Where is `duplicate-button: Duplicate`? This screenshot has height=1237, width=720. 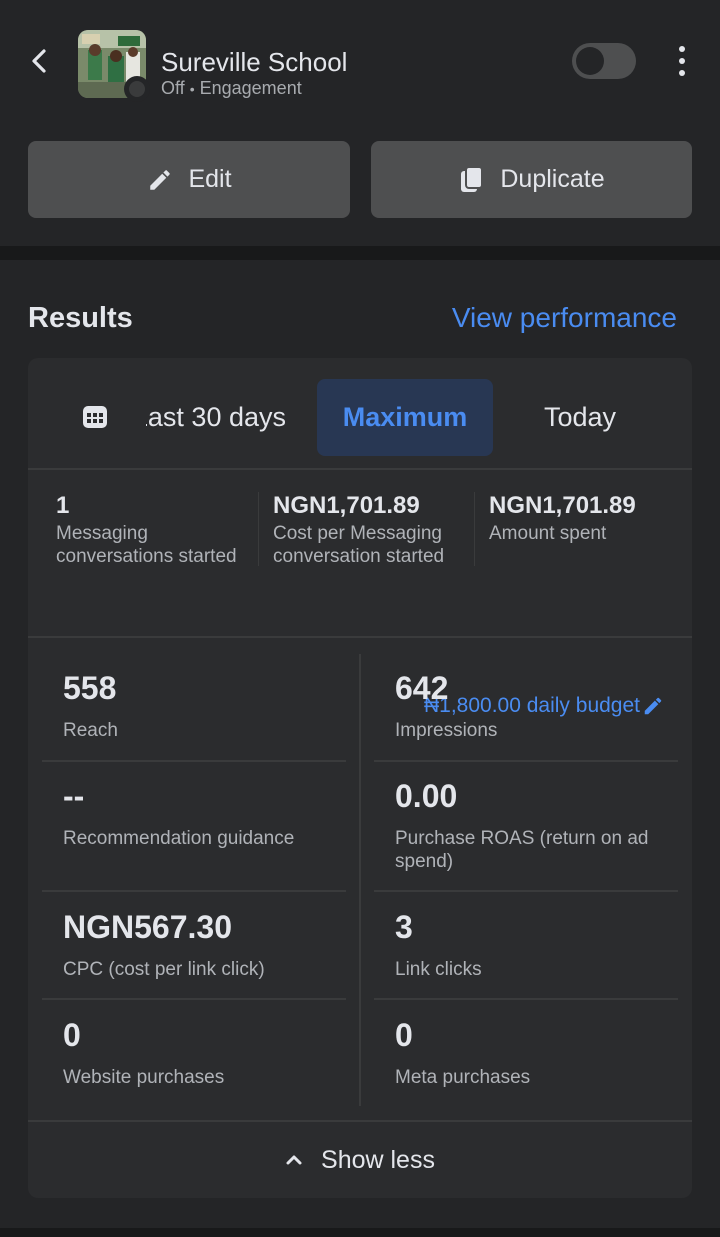 duplicate-button: Duplicate is located at coordinates (531, 179).